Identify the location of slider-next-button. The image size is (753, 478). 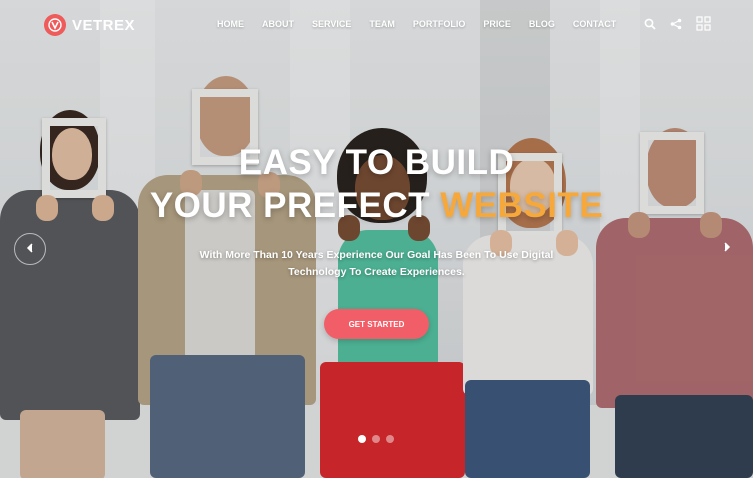
(727, 248).